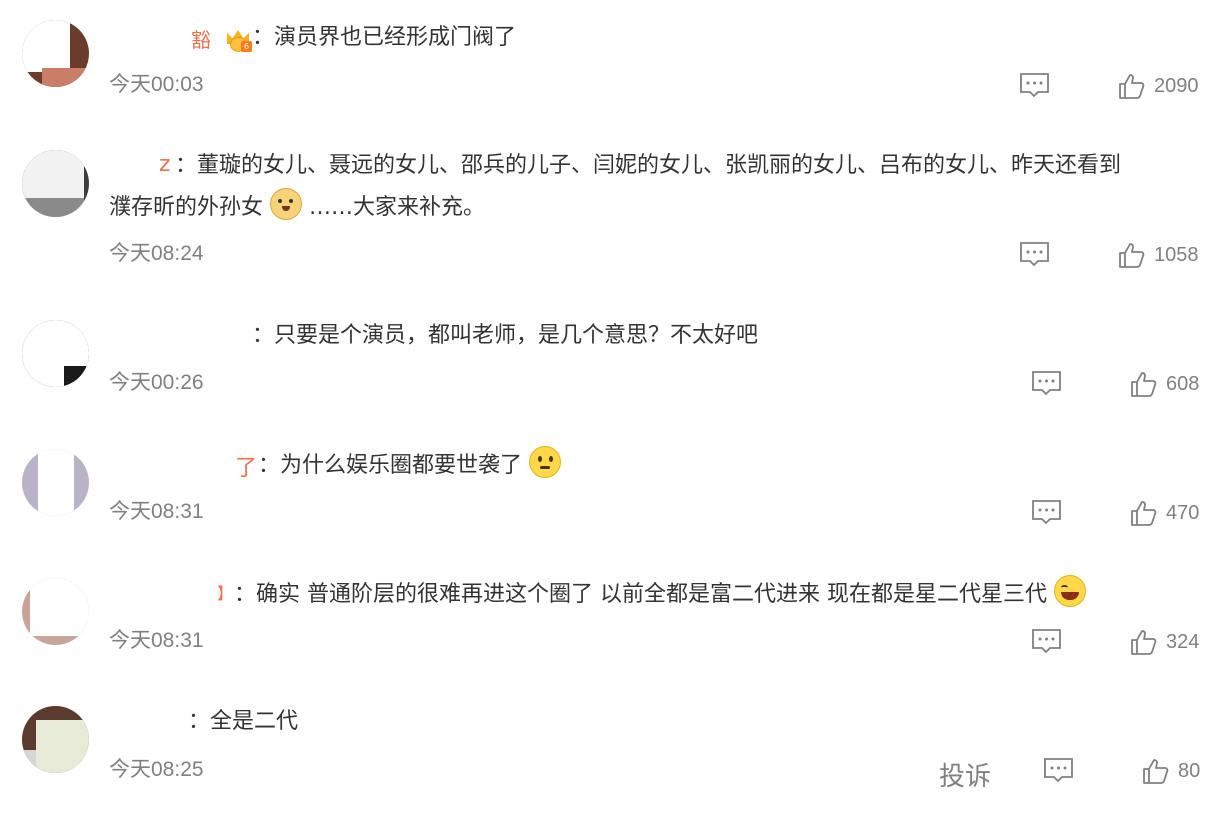  What do you see at coordinates (1164, 384) in the screenshot?
I see `like-button: 608` at bounding box center [1164, 384].